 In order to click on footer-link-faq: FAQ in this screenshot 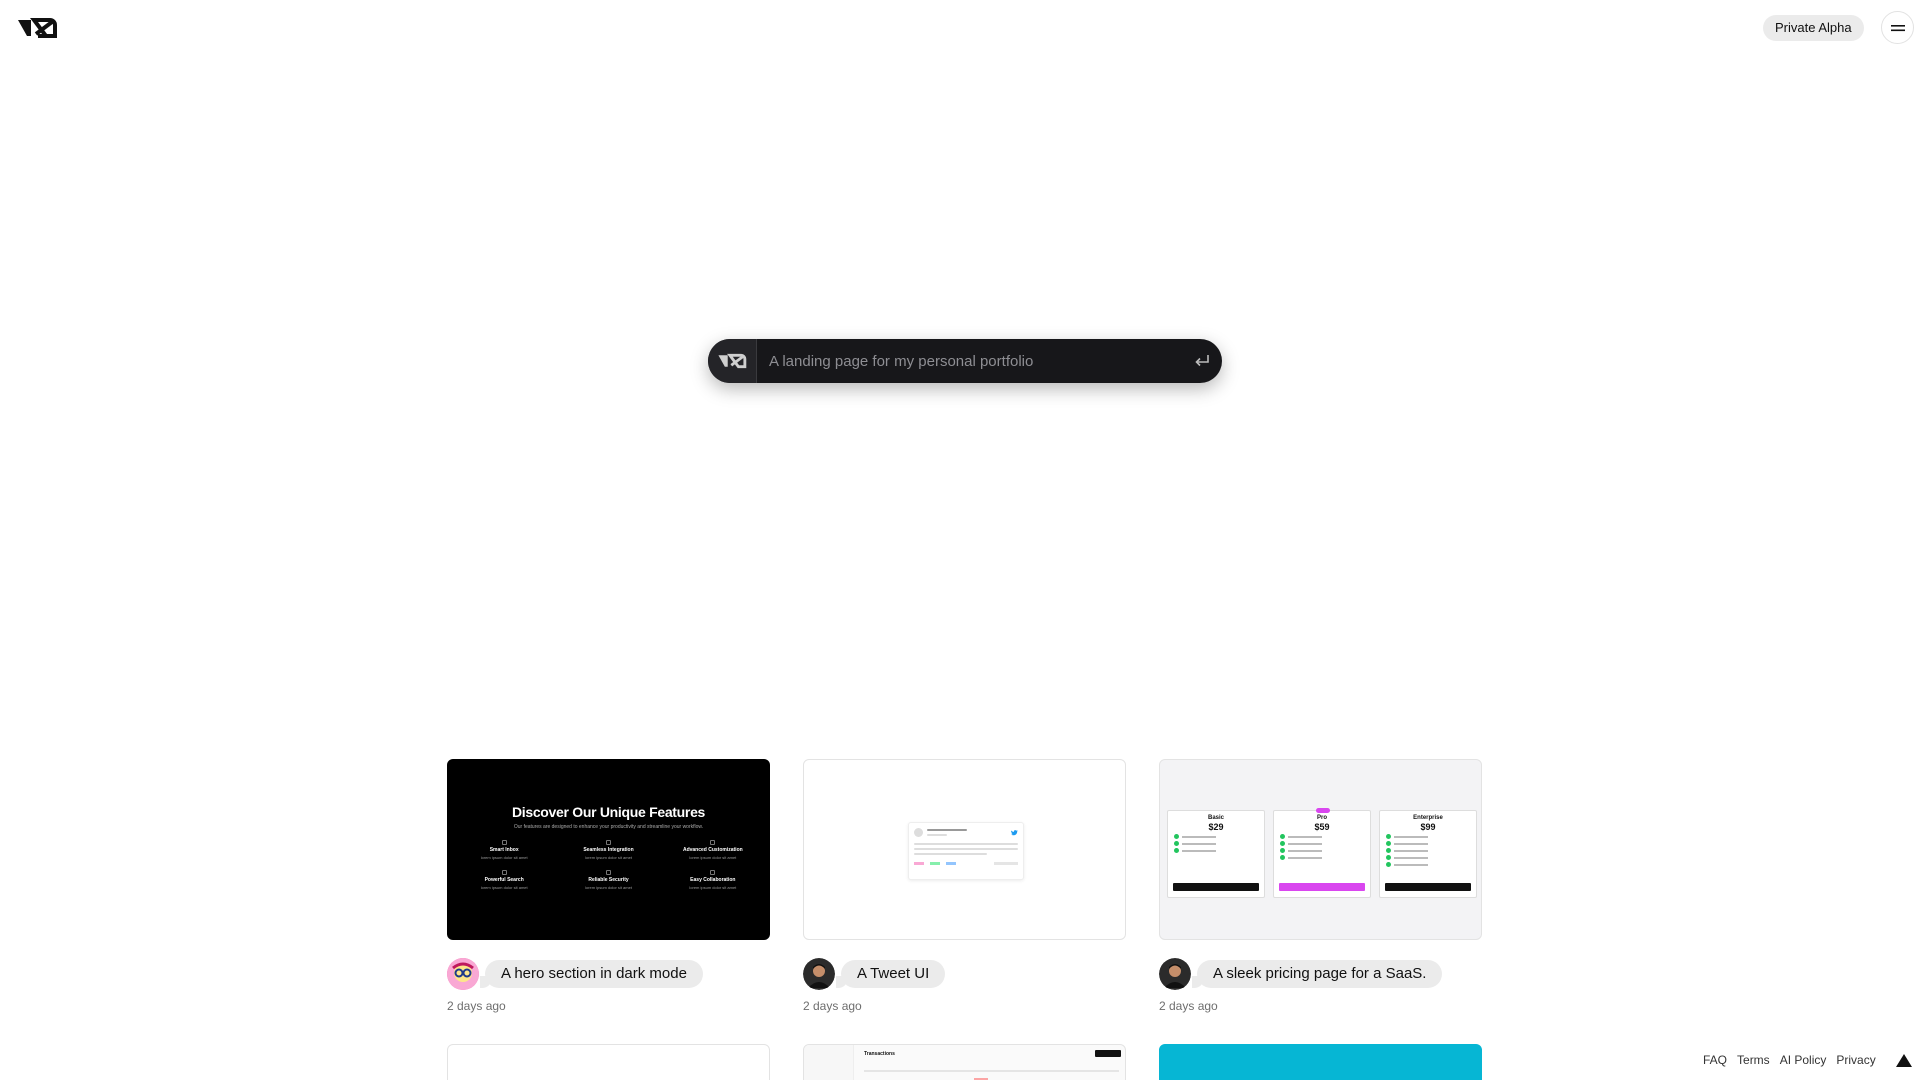, I will do `click(1715, 1060)`.